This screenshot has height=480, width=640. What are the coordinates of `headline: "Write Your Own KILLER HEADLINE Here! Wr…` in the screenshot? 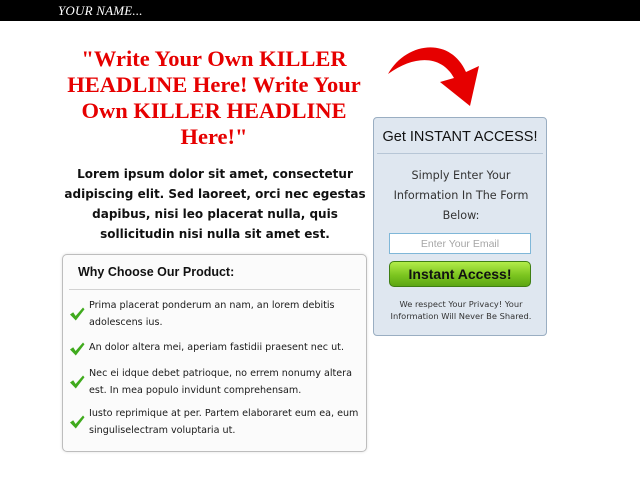 It's located at (214, 97).